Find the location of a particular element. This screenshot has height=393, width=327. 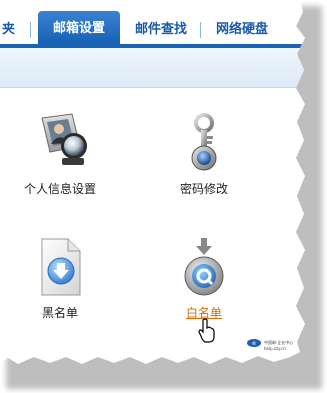

tile-blacklist: 黑名单 is located at coordinates (60, 278).